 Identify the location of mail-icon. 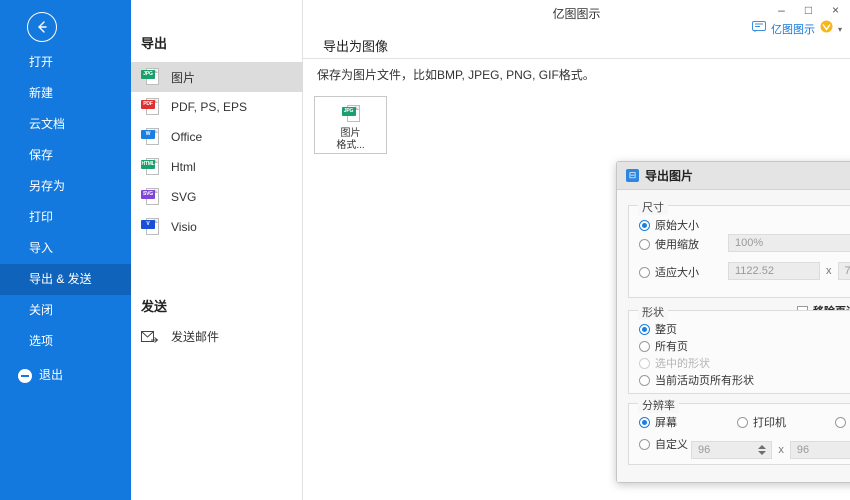
(150, 337).